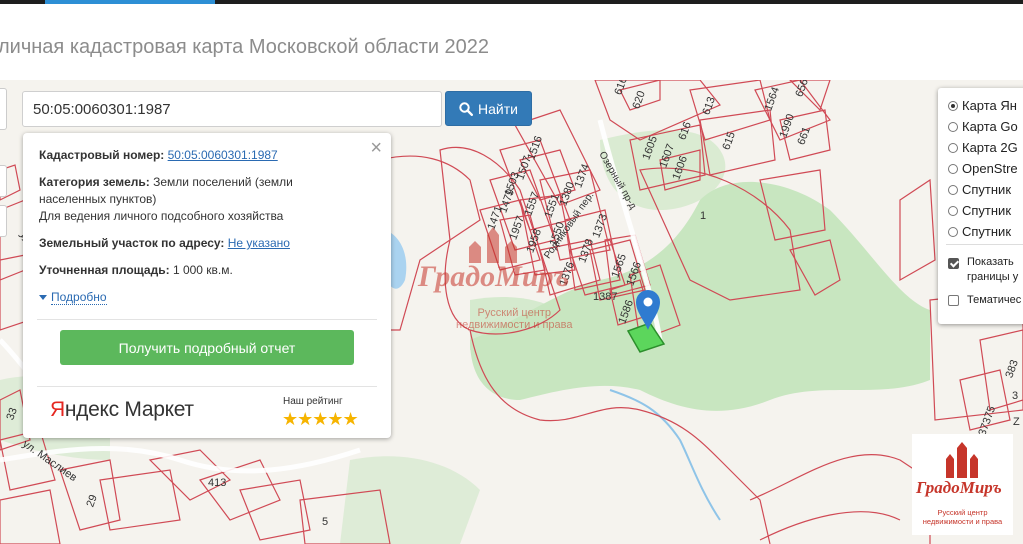  I want to click on address-label: Земельный участок по адресу:, so click(132, 243).